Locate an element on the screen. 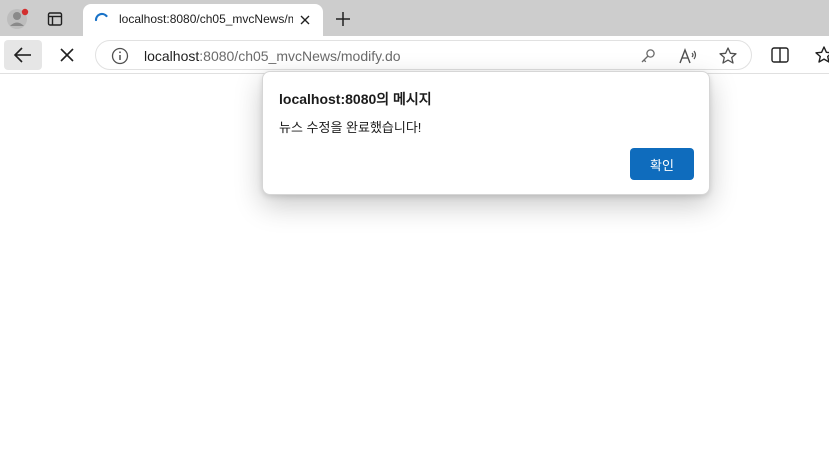  tab-actions-icon is located at coordinates (55, 19).